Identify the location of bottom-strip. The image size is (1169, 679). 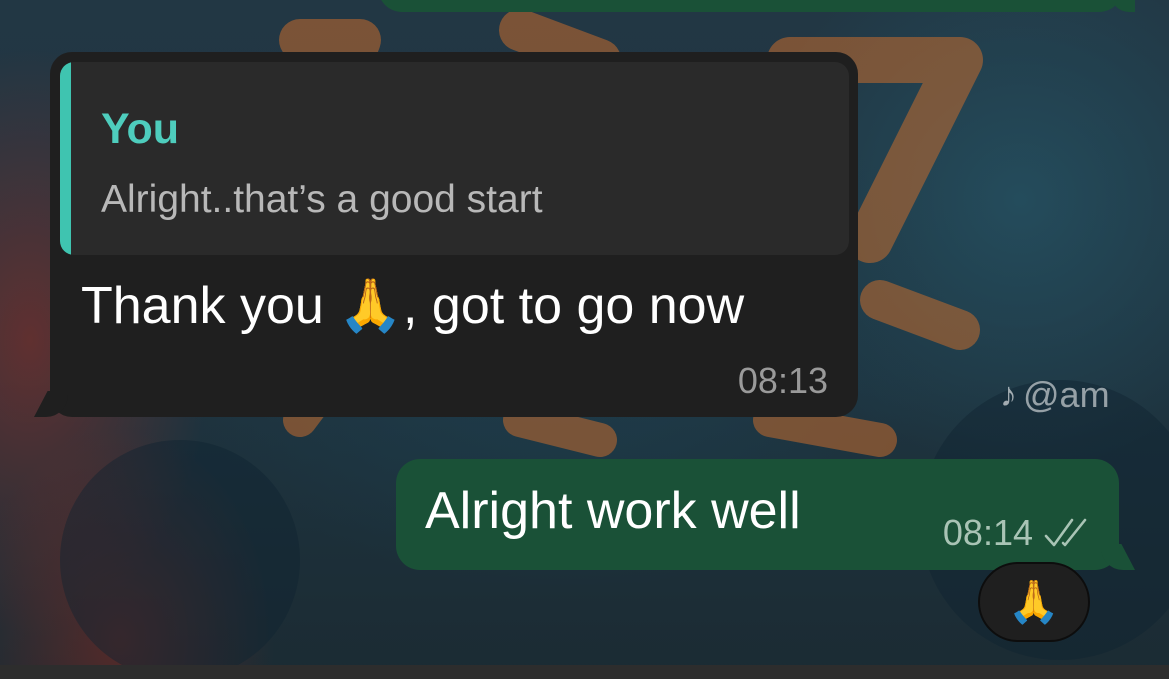
(584, 672).